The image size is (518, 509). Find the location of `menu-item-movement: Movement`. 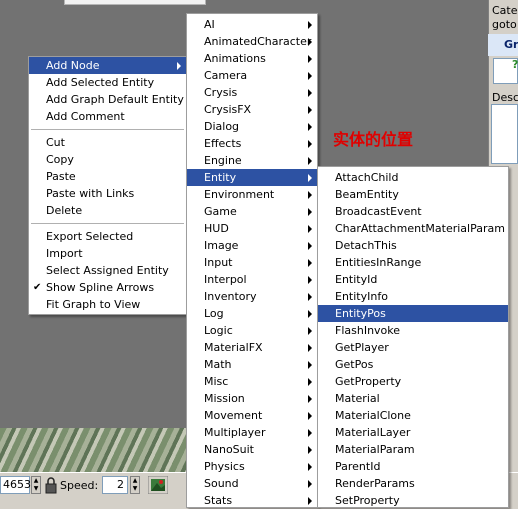

menu-item-movement: Movement is located at coordinates (252, 415).